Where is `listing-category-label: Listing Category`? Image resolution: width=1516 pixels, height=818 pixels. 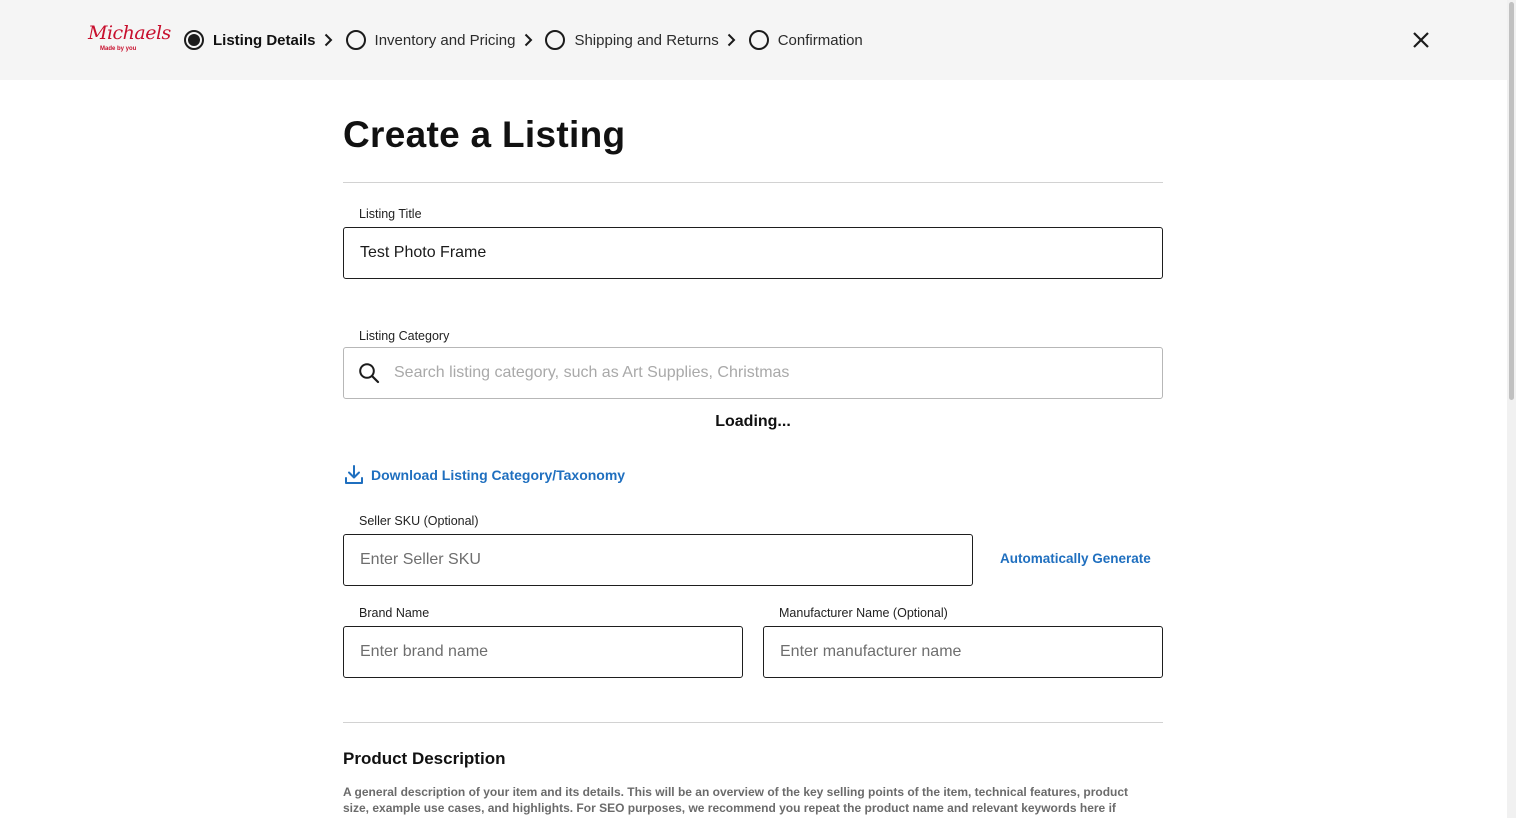 listing-category-label: Listing Category is located at coordinates (404, 336).